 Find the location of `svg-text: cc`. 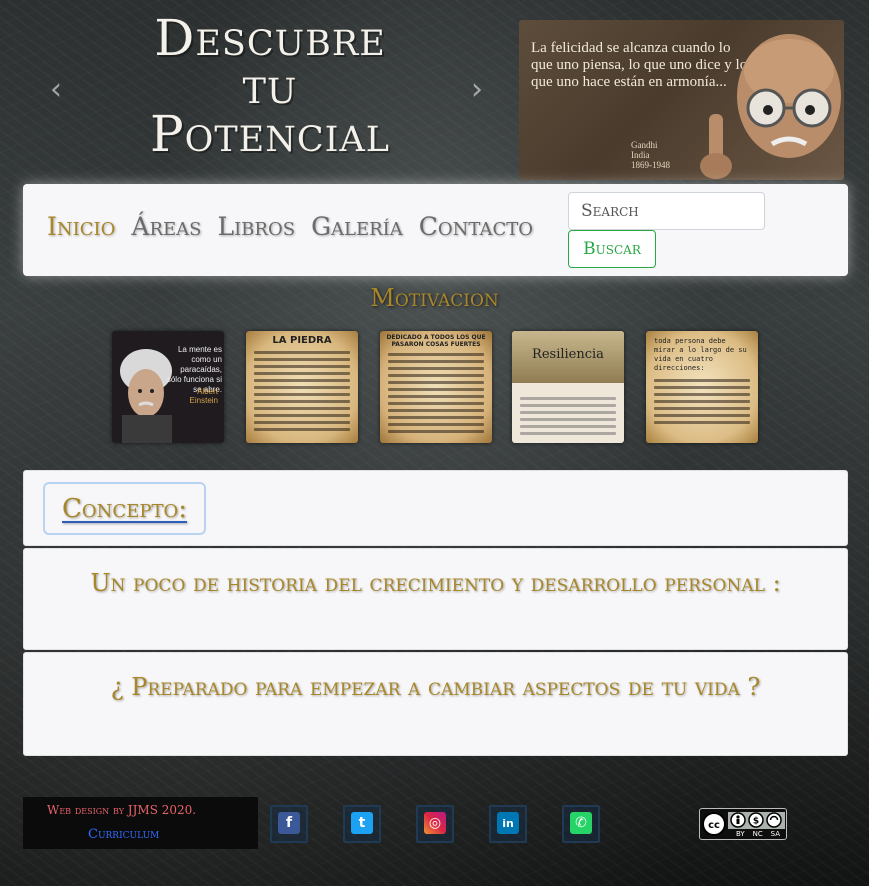

svg-text: cc is located at coordinates (714, 825).